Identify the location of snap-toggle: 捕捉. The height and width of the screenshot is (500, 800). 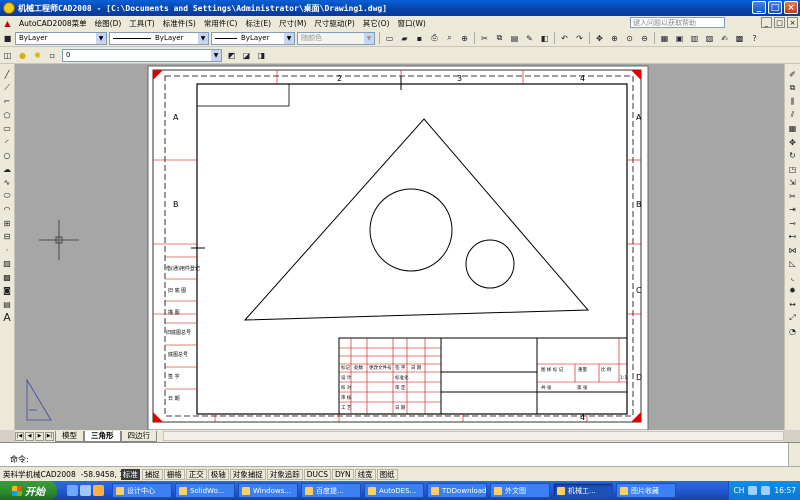
(152, 474).